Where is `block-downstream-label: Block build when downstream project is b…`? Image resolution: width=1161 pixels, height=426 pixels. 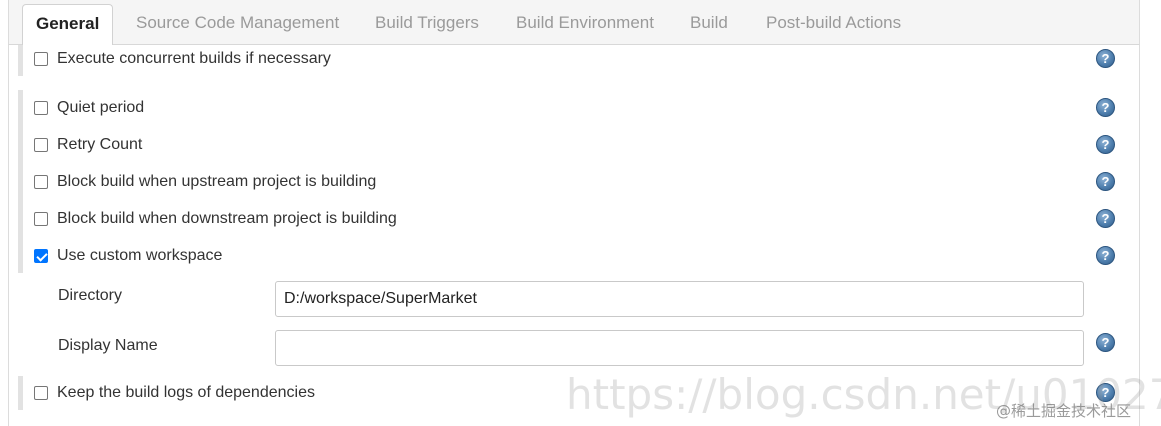
block-downstream-label: Block build when downstream project is b… is located at coordinates (227, 218).